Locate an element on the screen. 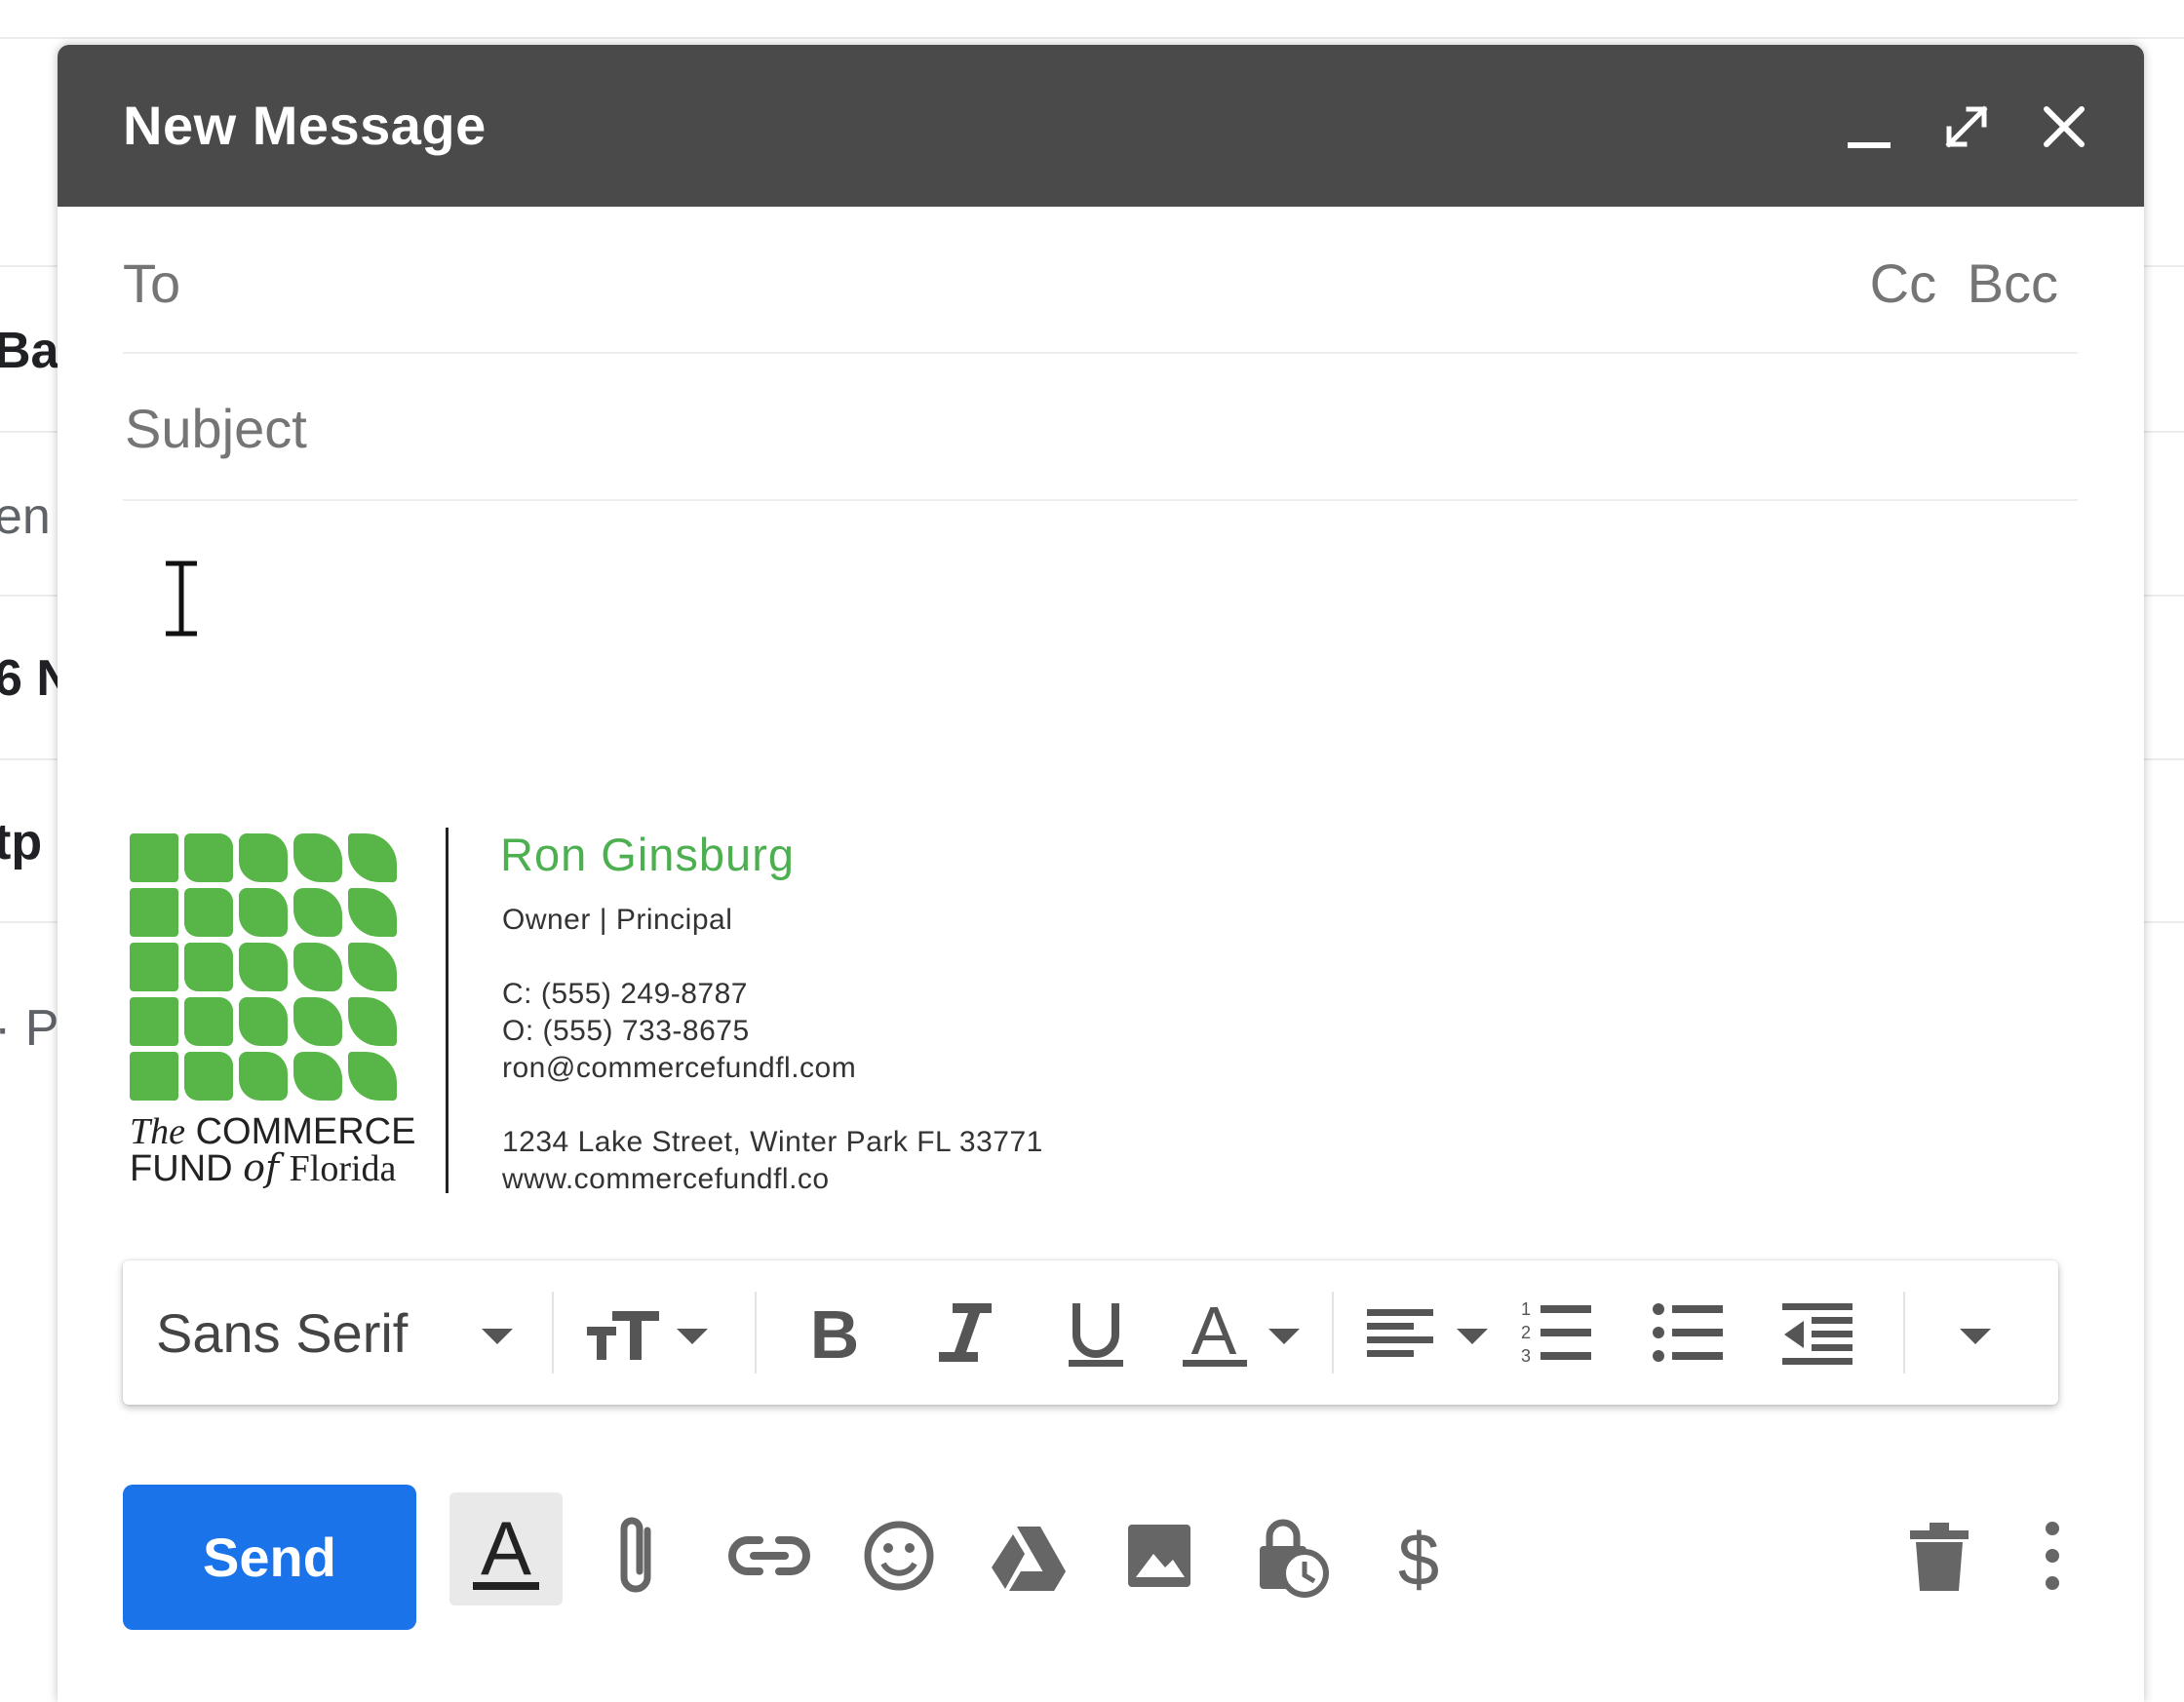 The height and width of the screenshot is (1702, 2184). underline-button is located at coordinates (1096, 1333).